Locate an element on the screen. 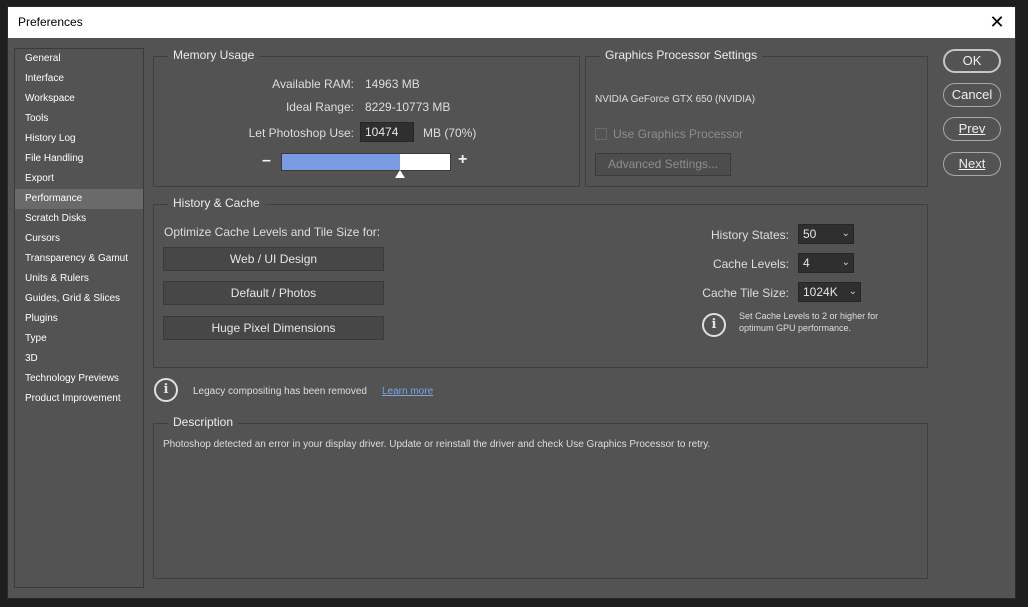 Image resolution: width=1028 pixels, height=607 pixels. ideal-range-value: 8229-10773 MB is located at coordinates (408, 107).